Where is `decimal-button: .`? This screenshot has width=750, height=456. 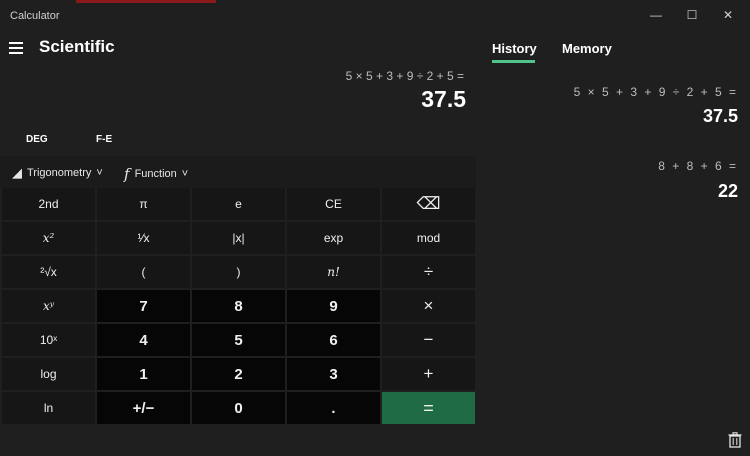 decimal-button: . is located at coordinates (333, 408).